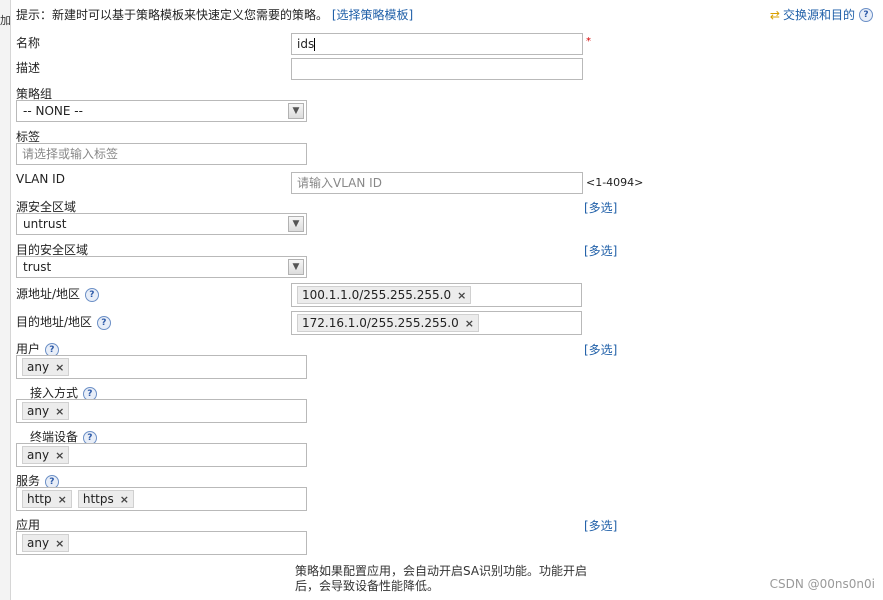 The height and width of the screenshot is (600, 883). Describe the element at coordinates (306, 44) in the screenshot. I see `name-value: ids` at that location.